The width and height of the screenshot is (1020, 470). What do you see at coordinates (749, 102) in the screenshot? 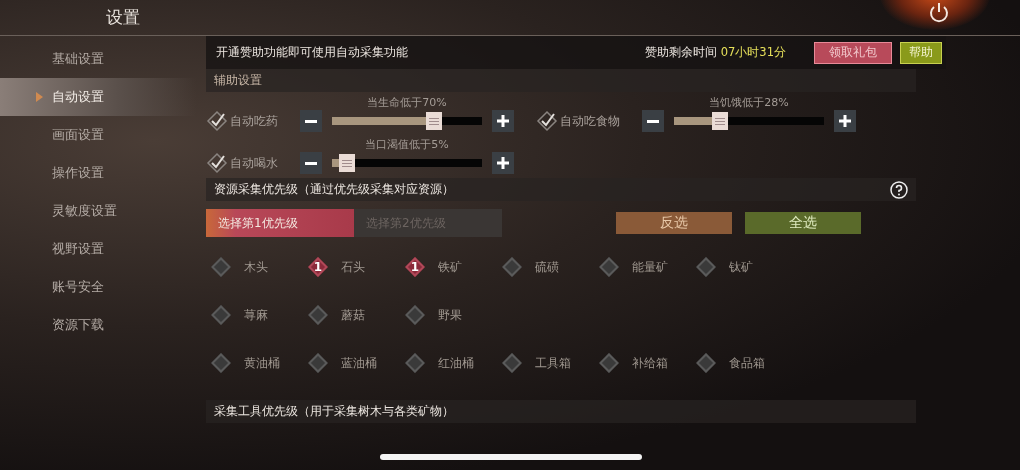
I see `threshold-caption: 当饥饿低于28%` at bounding box center [749, 102].